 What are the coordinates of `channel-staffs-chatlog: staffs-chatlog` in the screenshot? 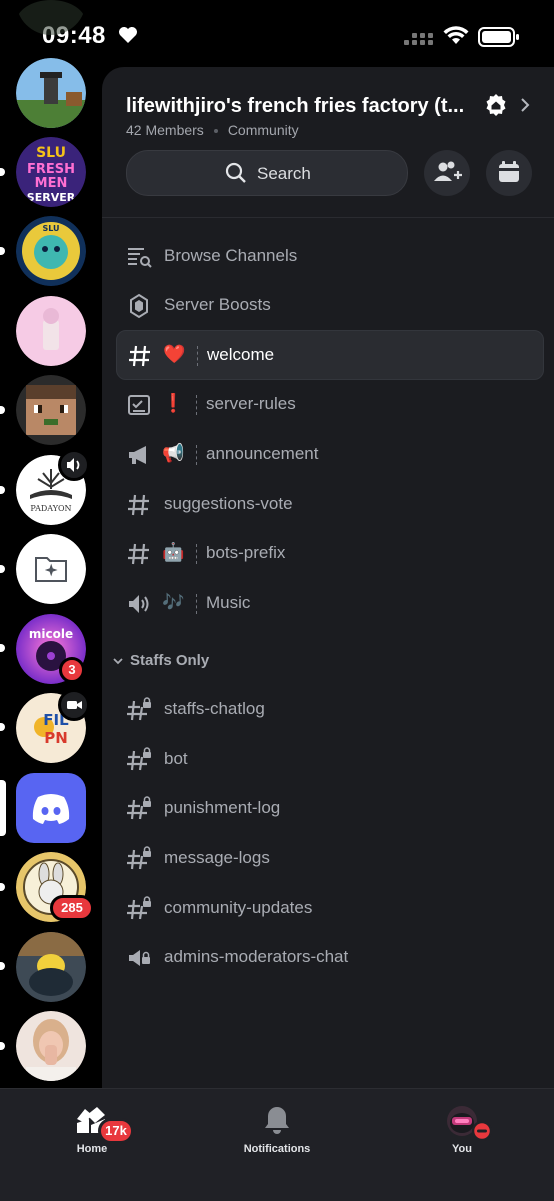 It's located at (329, 709).